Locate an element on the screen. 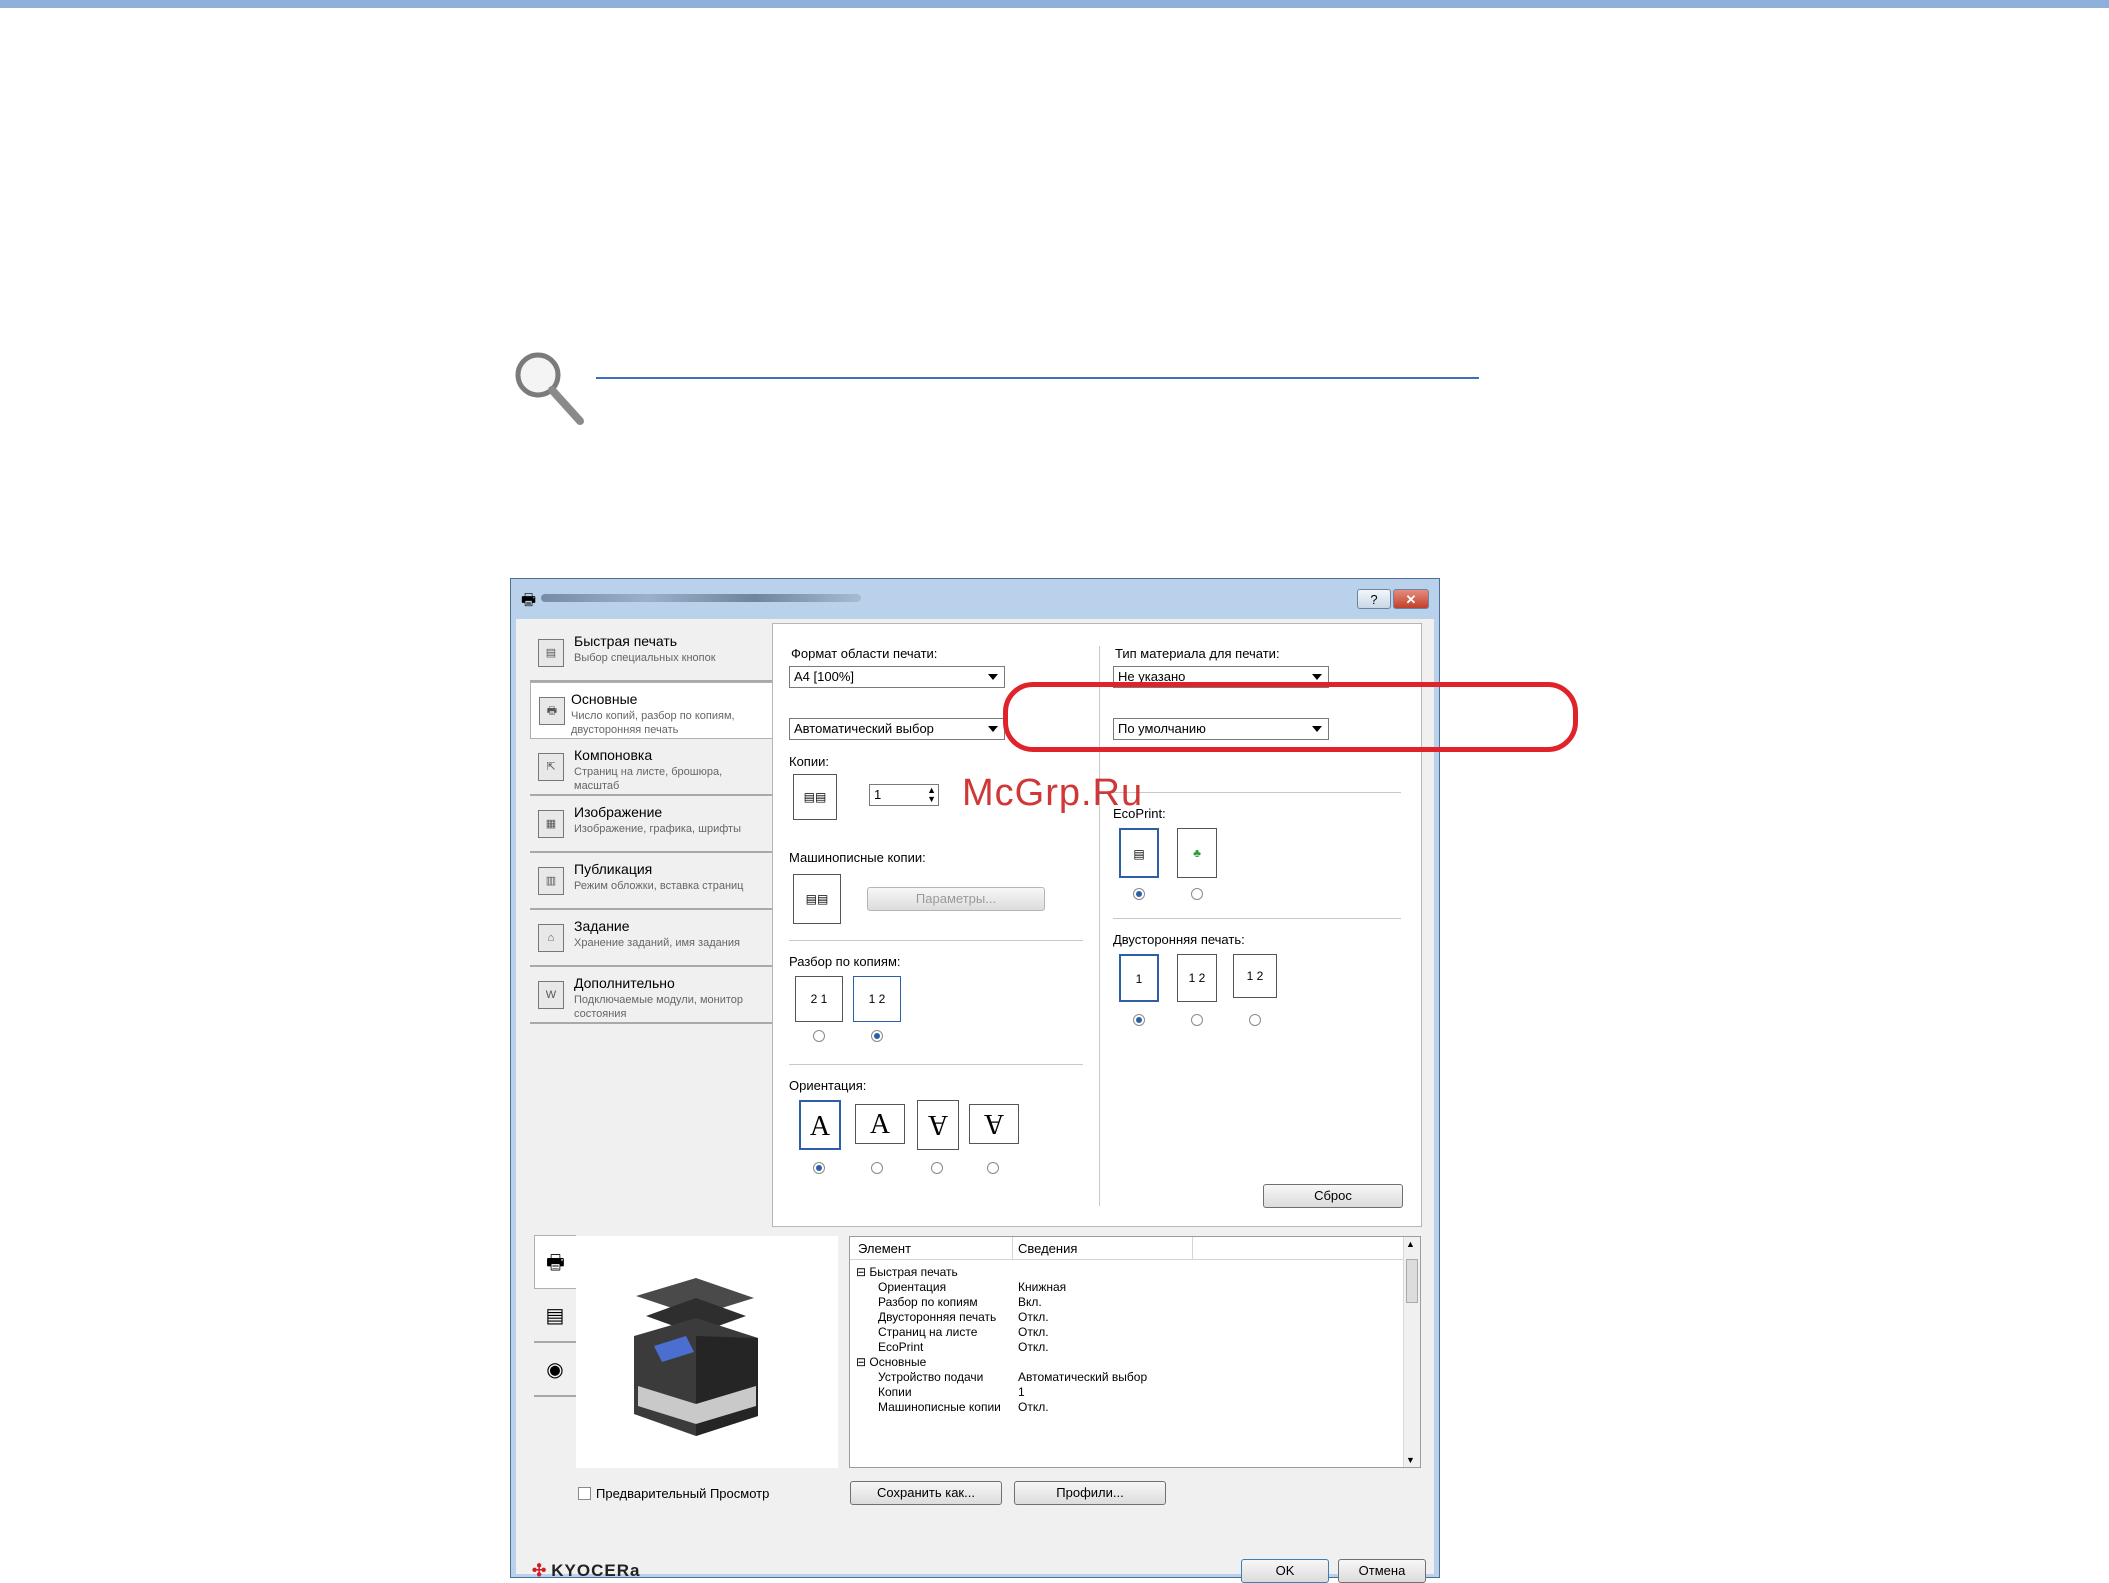 This screenshot has width=2109, height=1583. summary-row: Двусторонняя печать is located at coordinates (937, 1317).